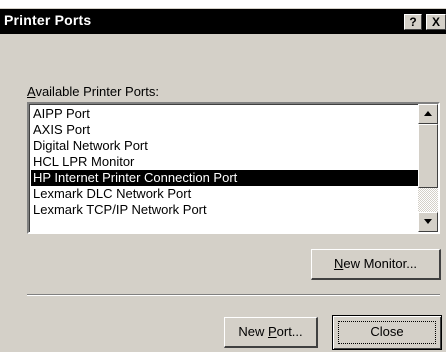 This screenshot has height=352, width=446. I want to click on new-port-label-pre: New, so click(253, 331).